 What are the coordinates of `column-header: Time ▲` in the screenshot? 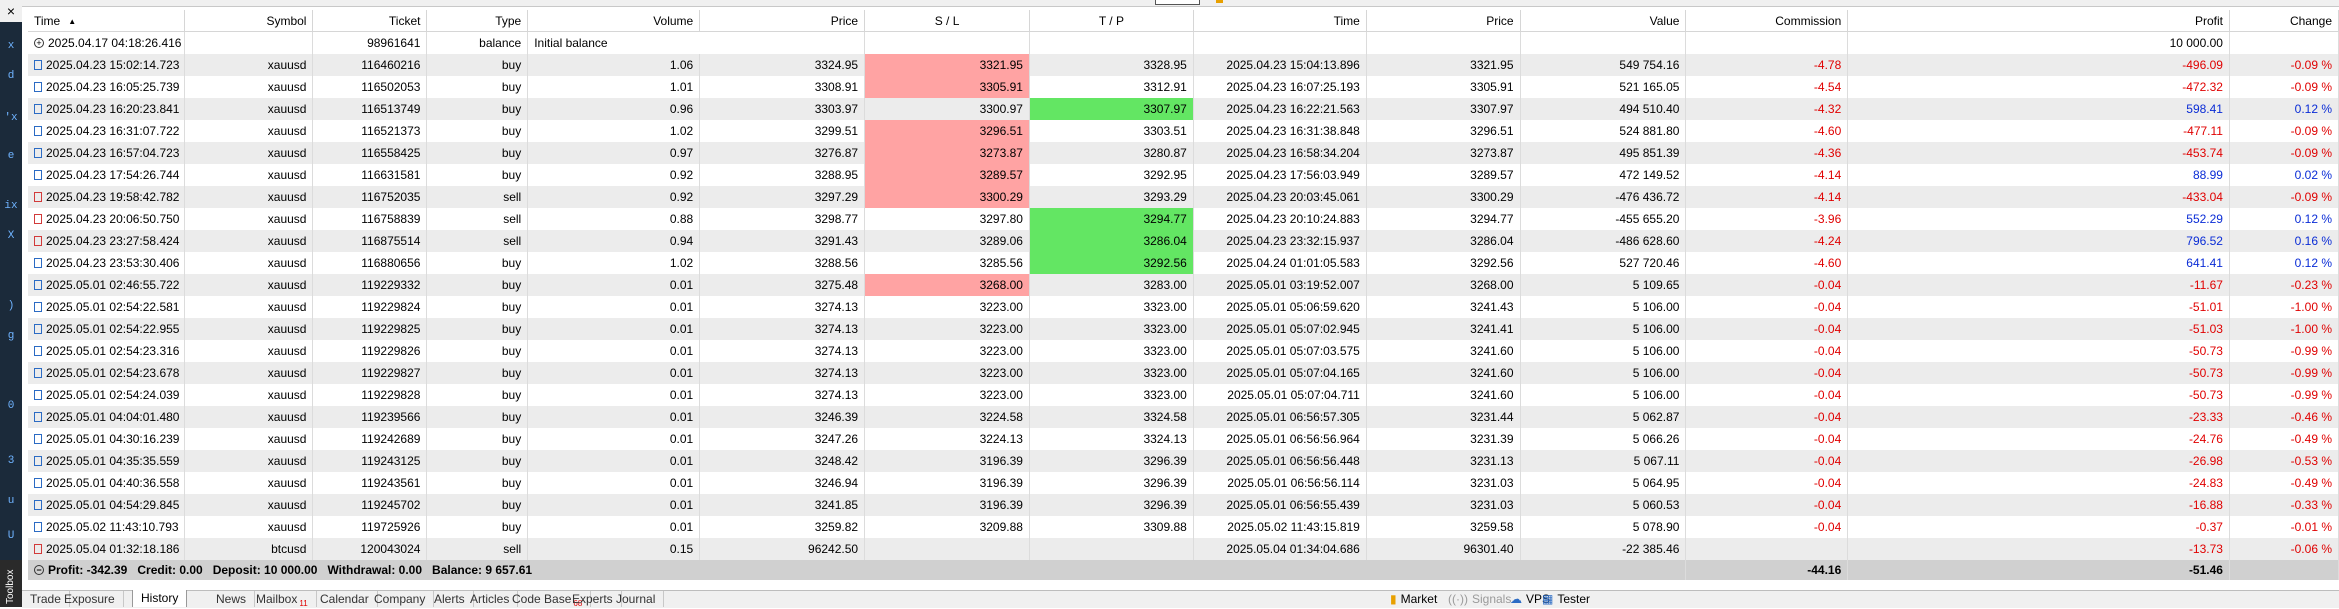 It's located at (107, 21).